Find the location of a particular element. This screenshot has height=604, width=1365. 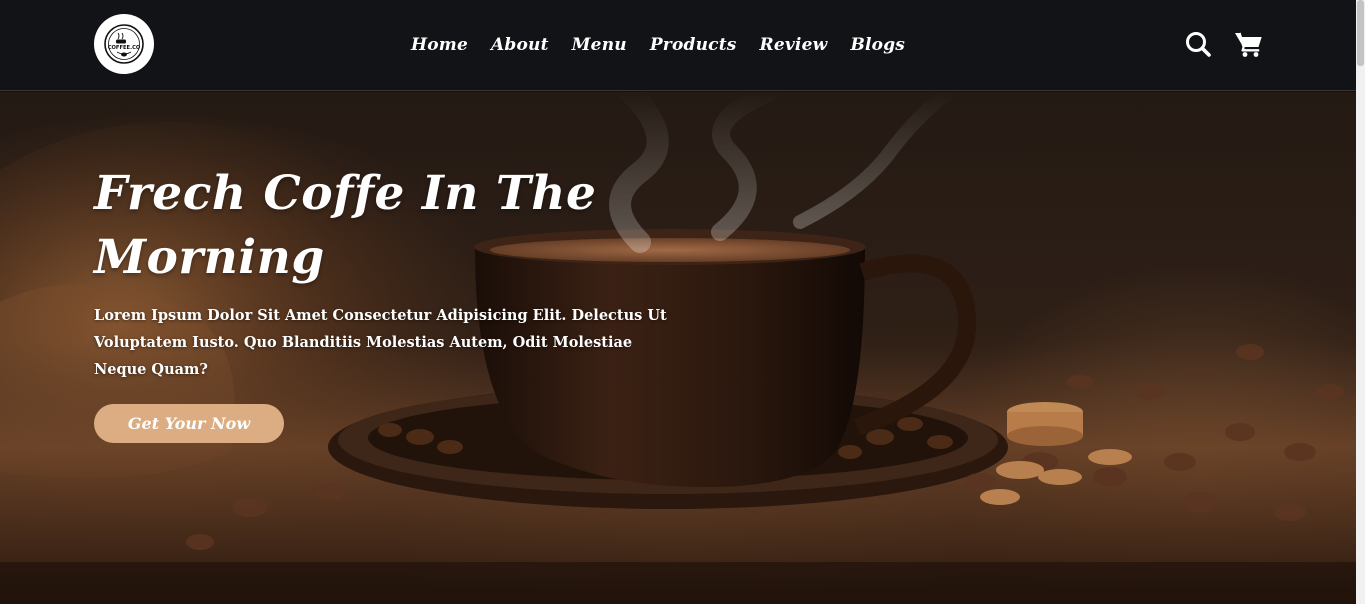

main-nav: Home About Menu Products Review Blogs is located at coordinates (658, 45).